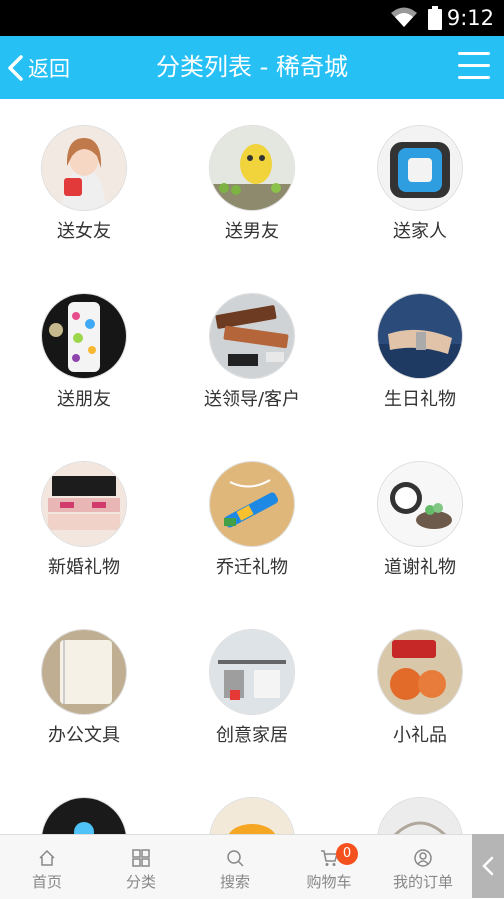  What do you see at coordinates (46, 882) in the screenshot?
I see `tab-label: 首页` at bounding box center [46, 882].